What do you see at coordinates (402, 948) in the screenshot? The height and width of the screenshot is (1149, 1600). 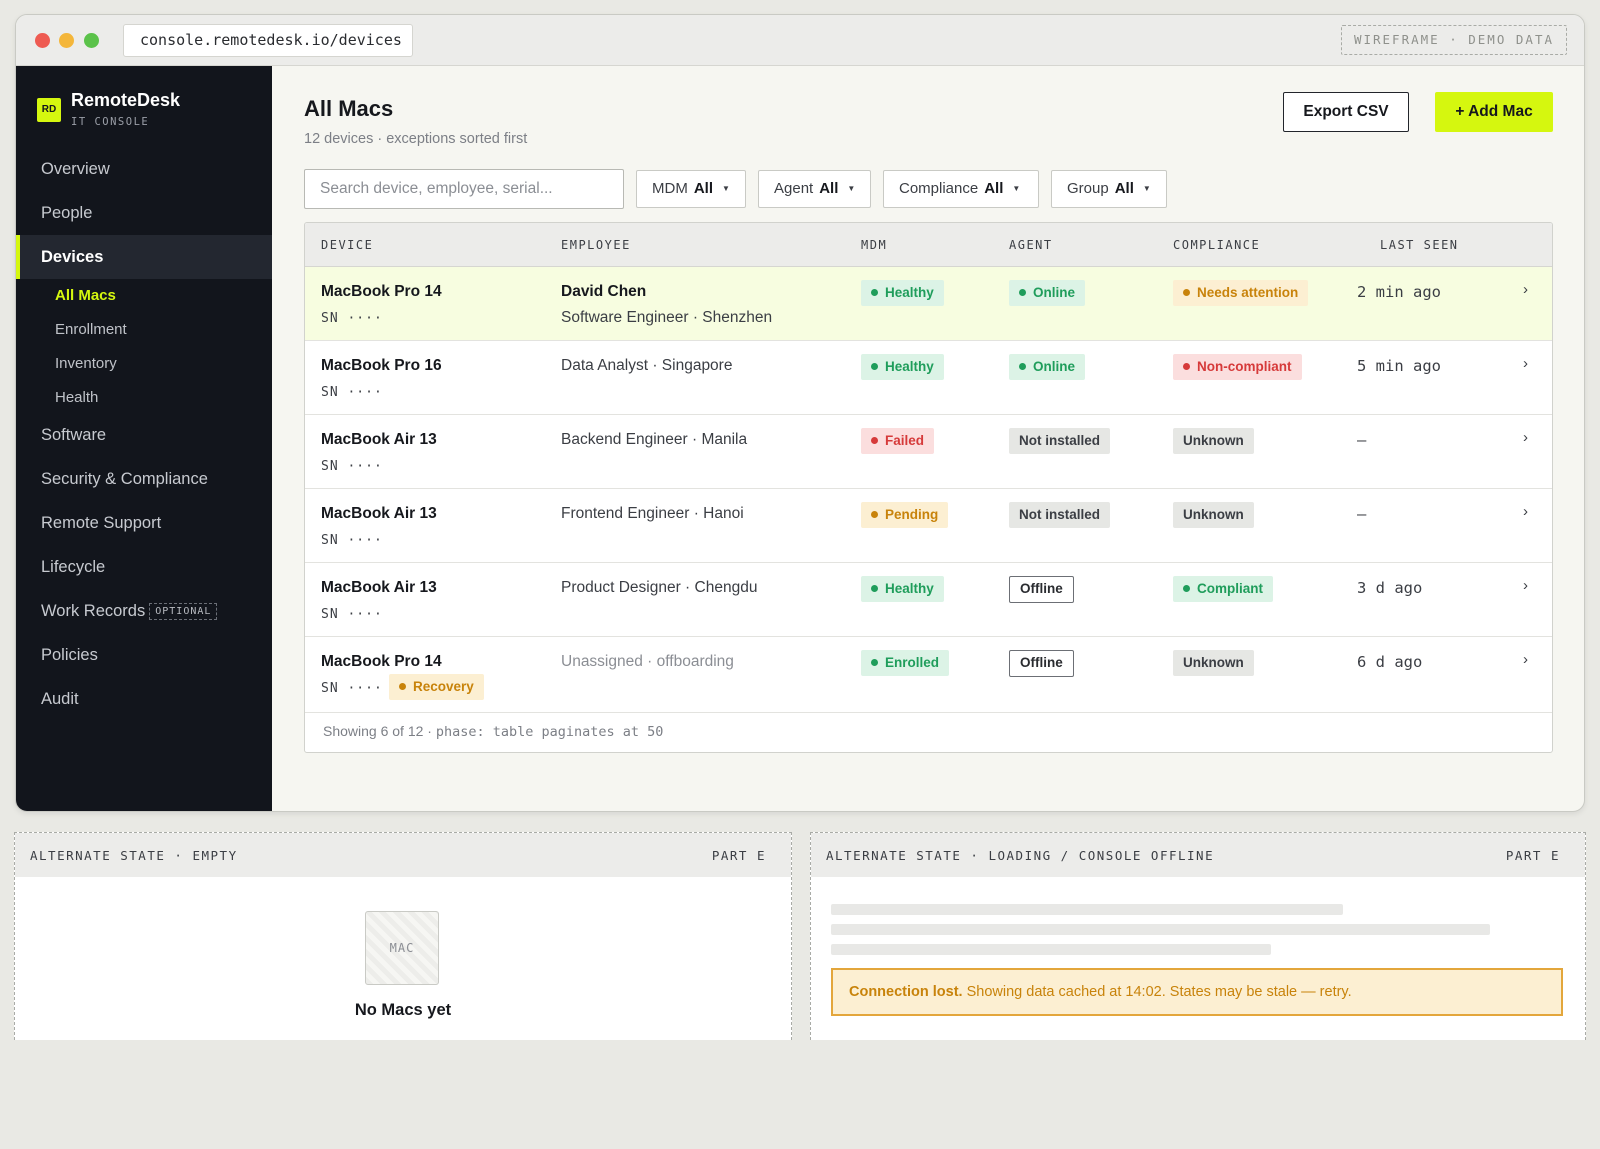 I see `mac-placeholder-icon: MAC` at bounding box center [402, 948].